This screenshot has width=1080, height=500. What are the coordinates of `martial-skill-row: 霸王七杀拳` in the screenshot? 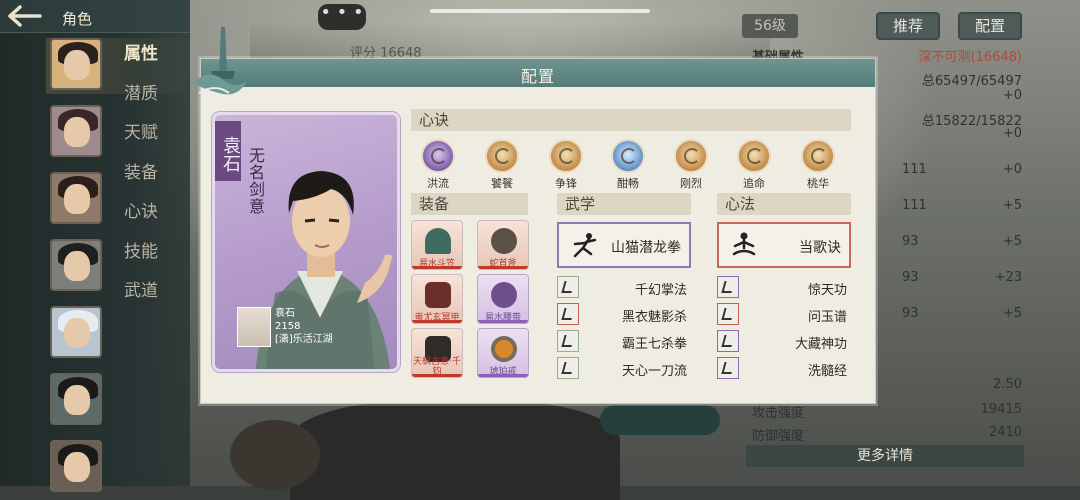 It's located at (624, 341).